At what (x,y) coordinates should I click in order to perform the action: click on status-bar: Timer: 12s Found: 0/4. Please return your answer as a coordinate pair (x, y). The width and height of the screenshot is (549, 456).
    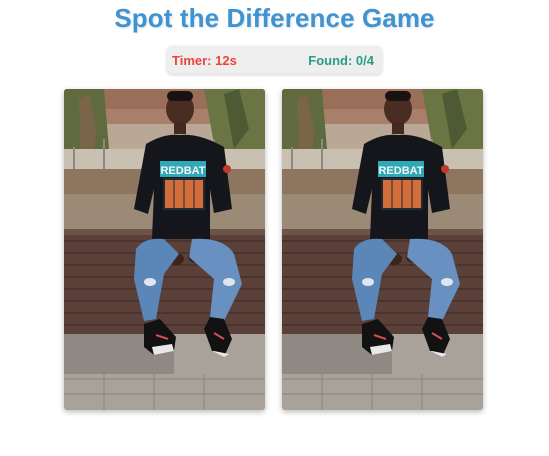
    Looking at the image, I should click on (274, 60).